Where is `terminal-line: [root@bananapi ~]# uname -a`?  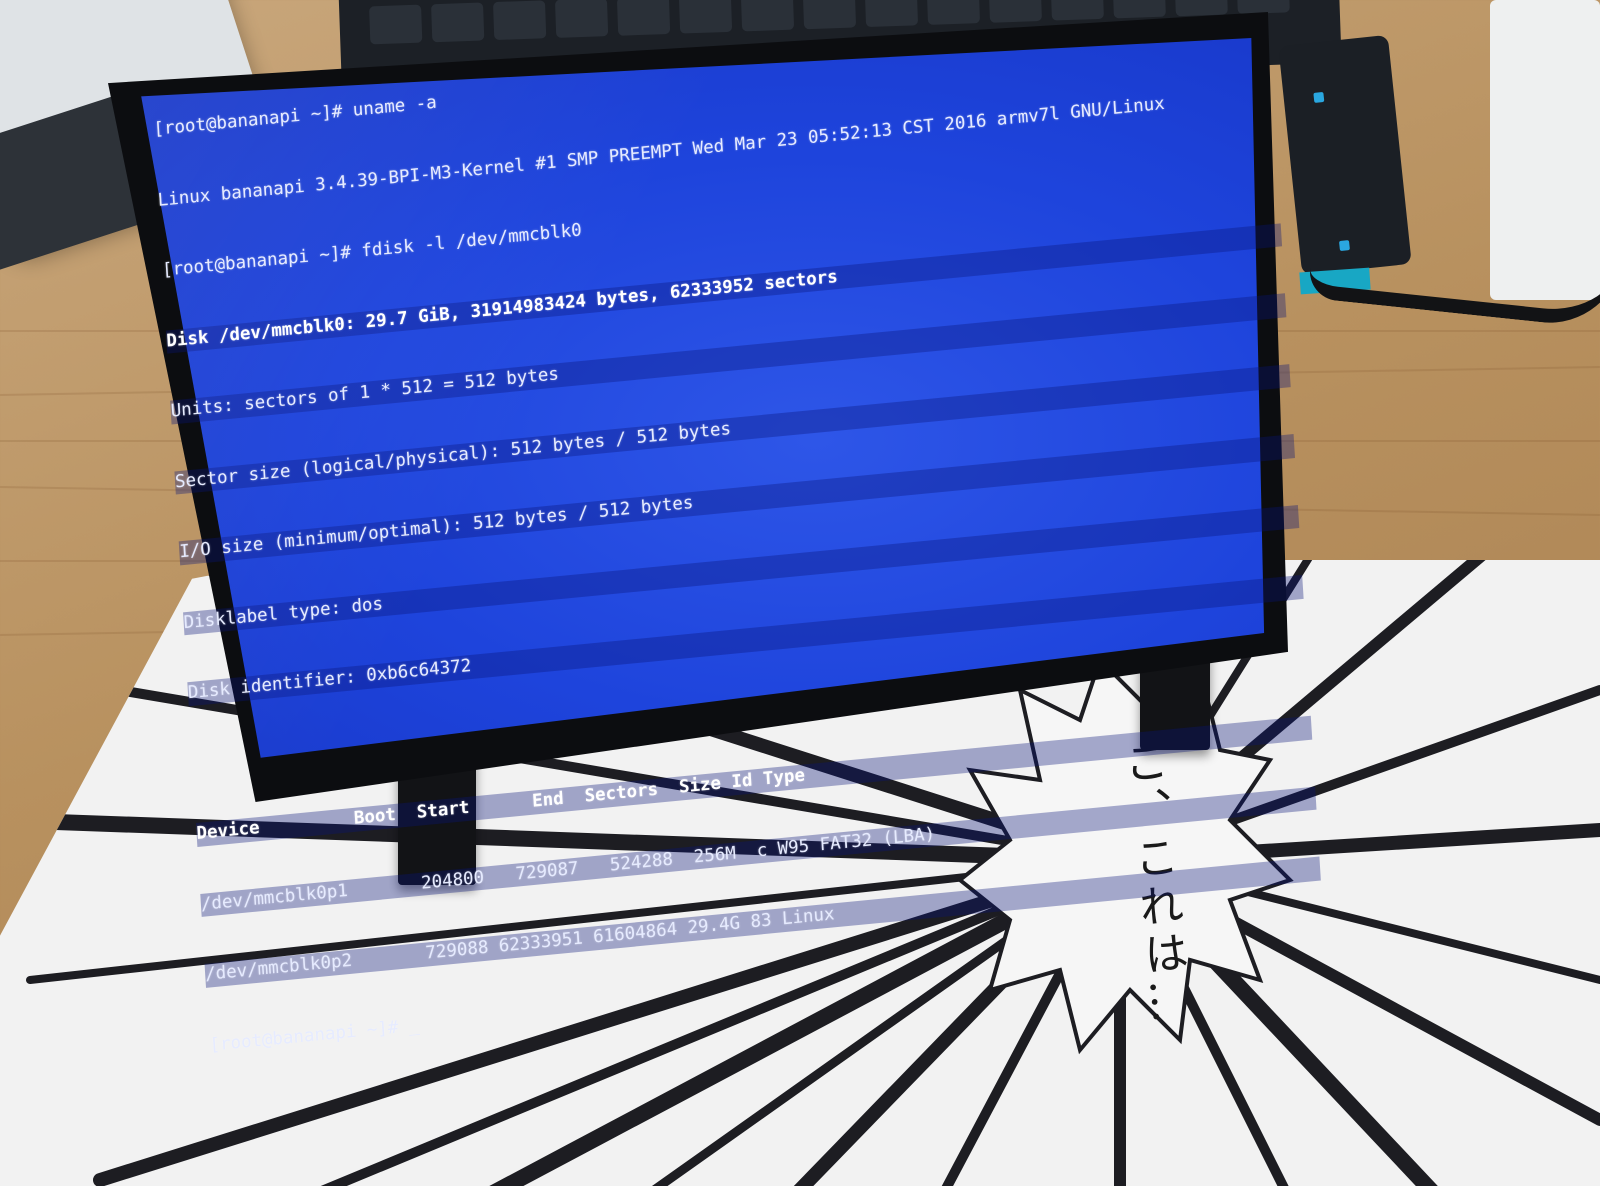
terminal-line: [root@bananapi ~]# uname -a is located at coordinates (295, 116).